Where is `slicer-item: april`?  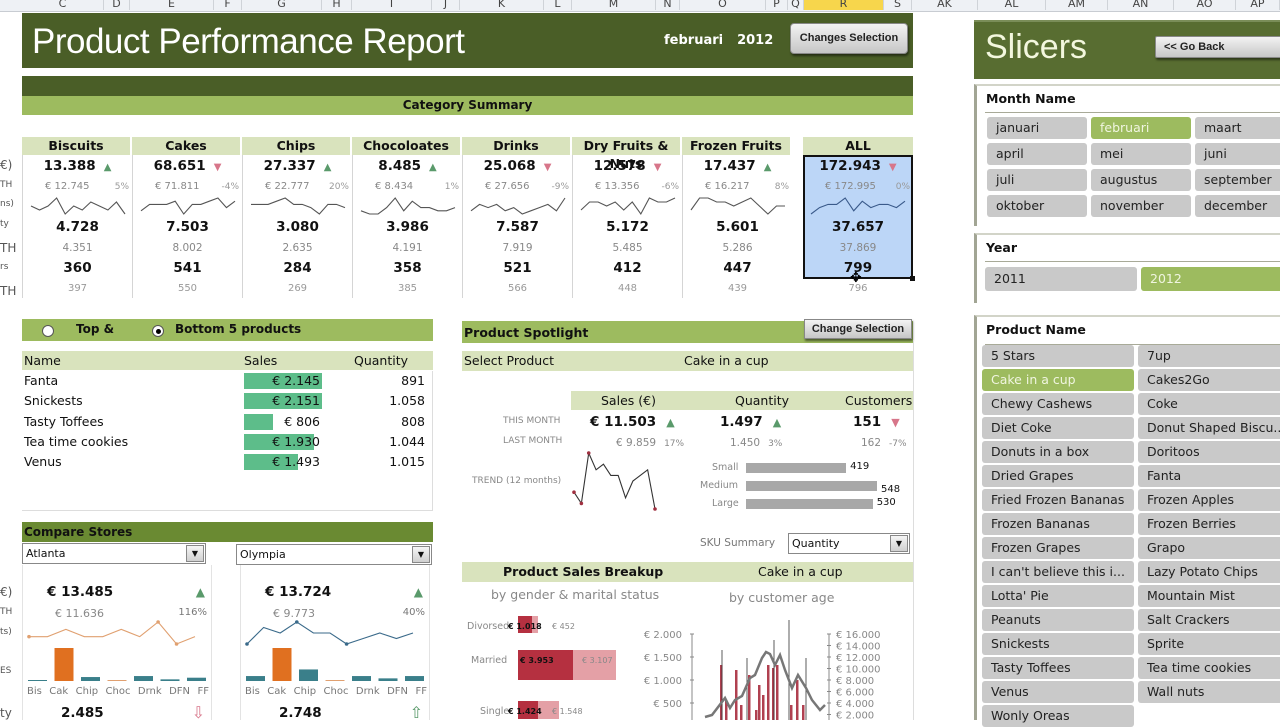 slicer-item: april is located at coordinates (1037, 154).